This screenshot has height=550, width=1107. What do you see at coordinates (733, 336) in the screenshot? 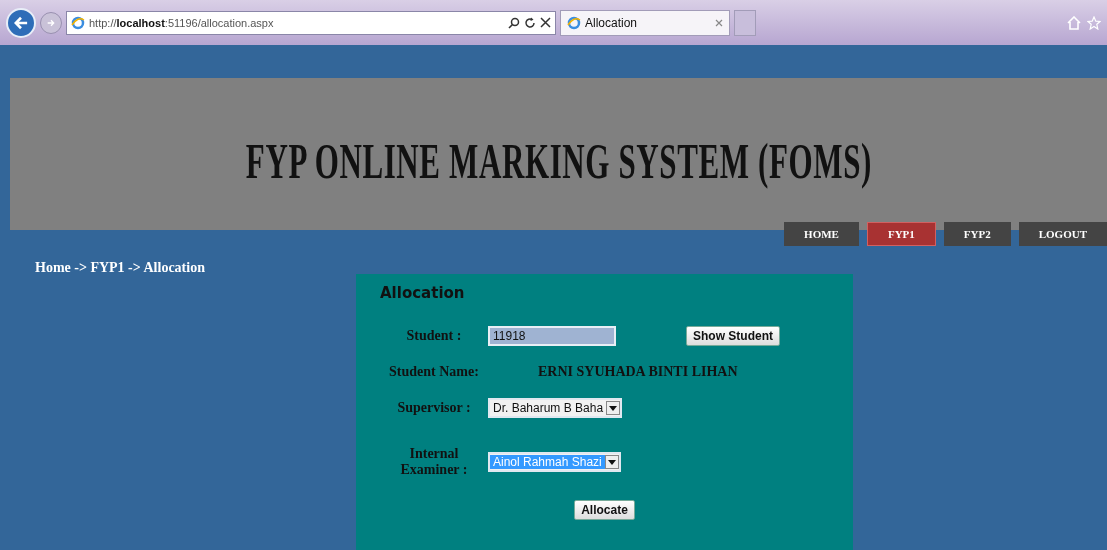
I see `show-student-button: Show Student` at bounding box center [733, 336].